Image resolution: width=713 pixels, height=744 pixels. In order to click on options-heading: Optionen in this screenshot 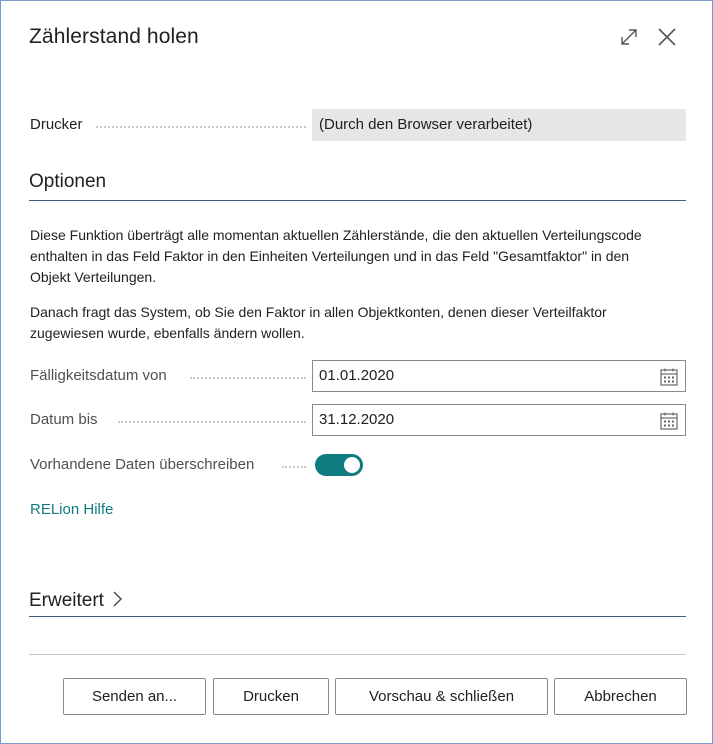, I will do `click(357, 186)`.